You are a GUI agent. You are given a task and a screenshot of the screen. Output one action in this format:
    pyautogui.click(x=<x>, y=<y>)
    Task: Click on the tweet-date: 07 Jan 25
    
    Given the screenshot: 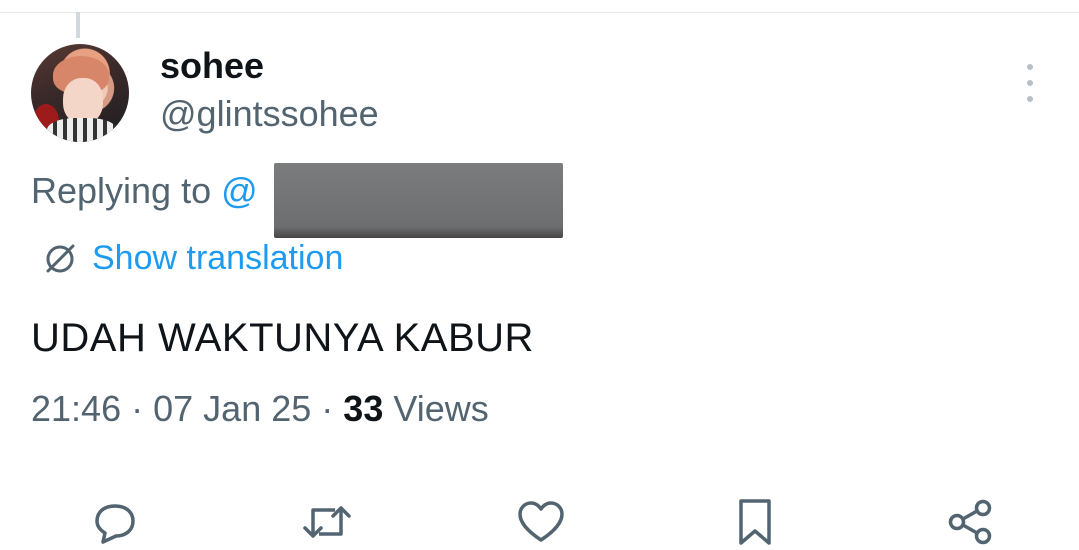 What is the action you would take?
    pyautogui.click(x=232, y=408)
    